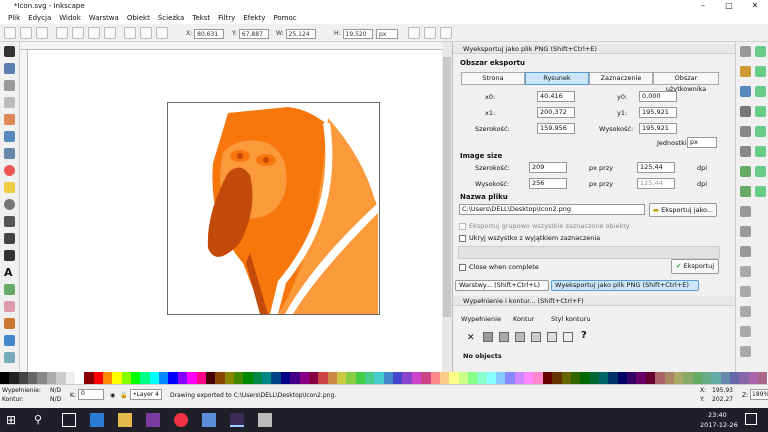 This screenshot has height=432, width=768. I want to click on maximize-button: □, so click(729, 6).